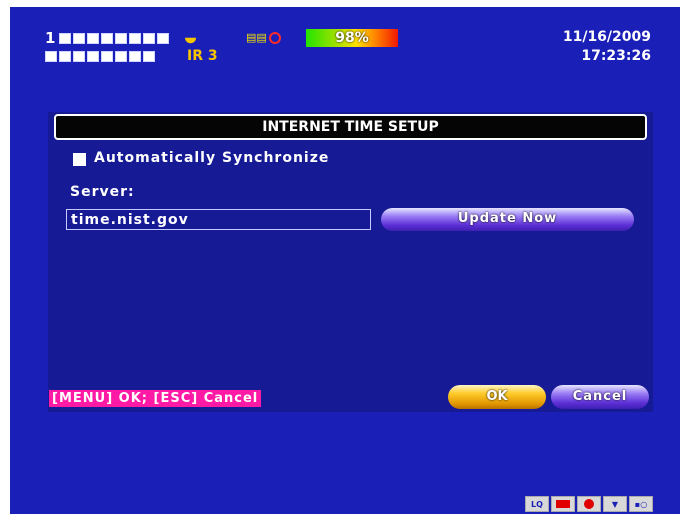  I want to click on storage-progress: 98%, so click(352, 38).